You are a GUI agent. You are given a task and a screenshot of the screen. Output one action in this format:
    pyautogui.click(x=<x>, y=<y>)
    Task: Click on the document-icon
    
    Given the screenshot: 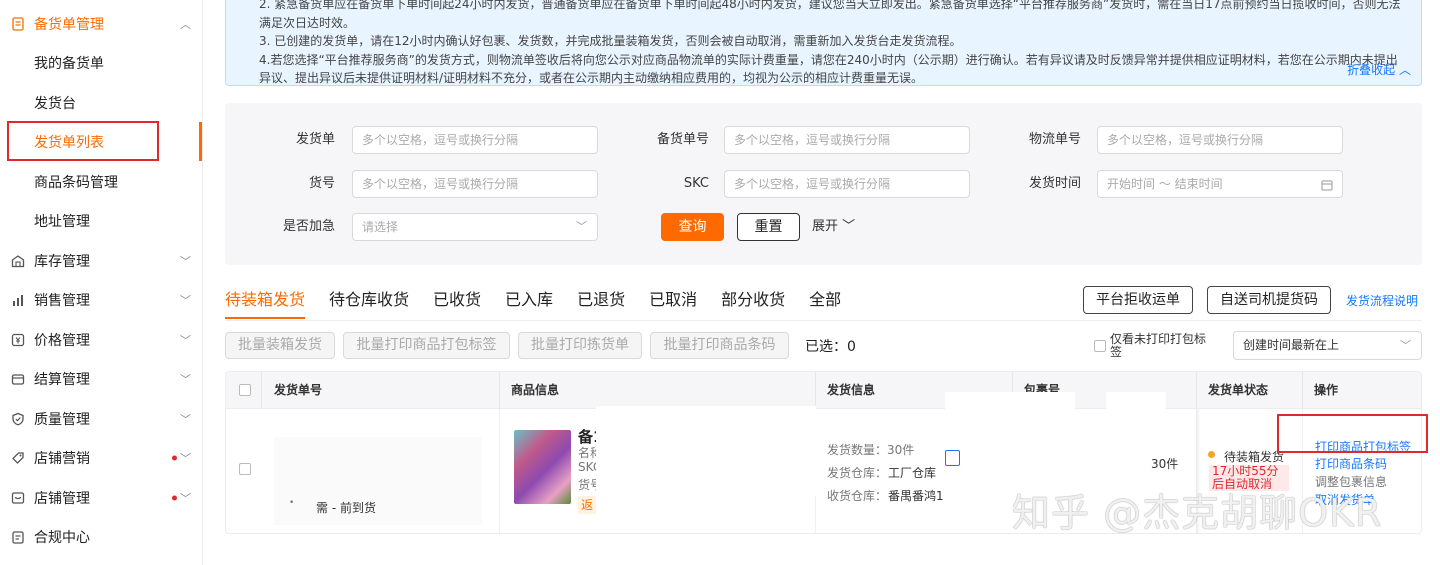 What is the action you would take?
    pyautogui.click(x=18, y=24)
    